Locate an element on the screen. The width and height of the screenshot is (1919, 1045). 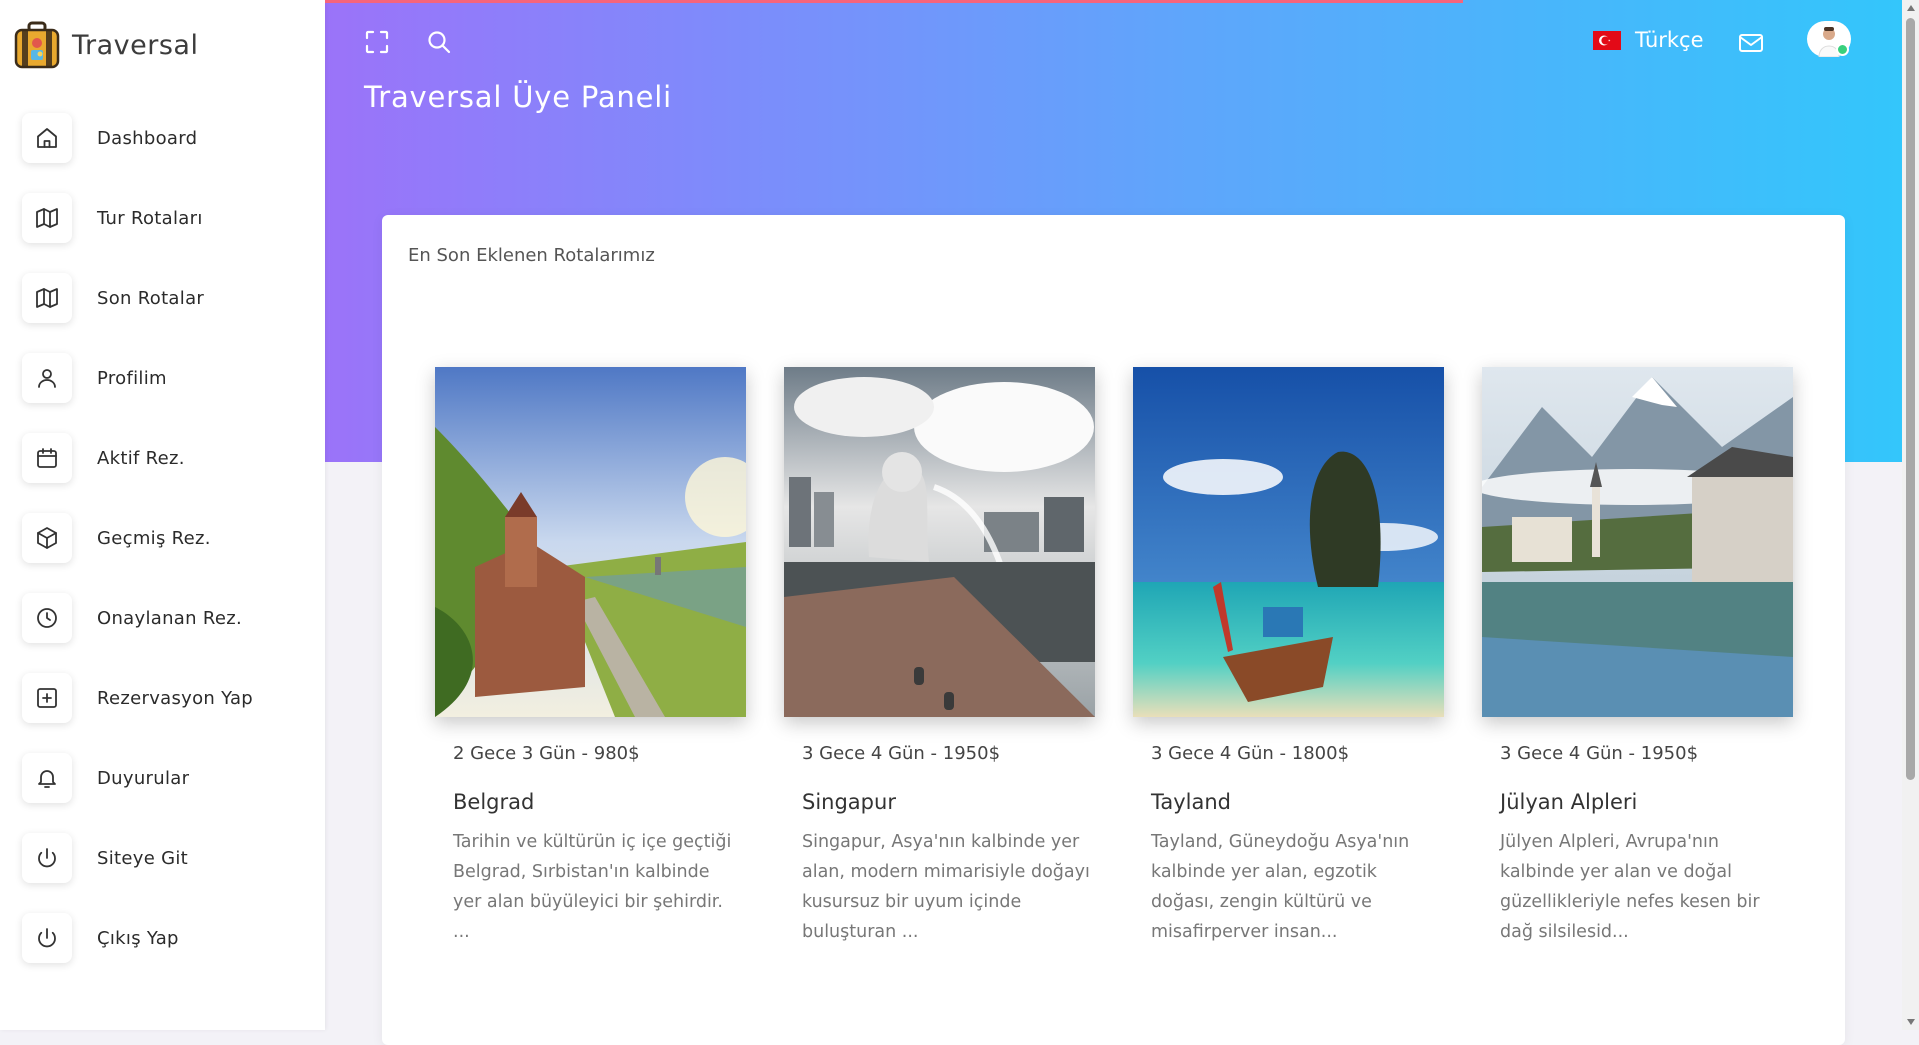
page-progress-bar is located at coordinates (894, 1).